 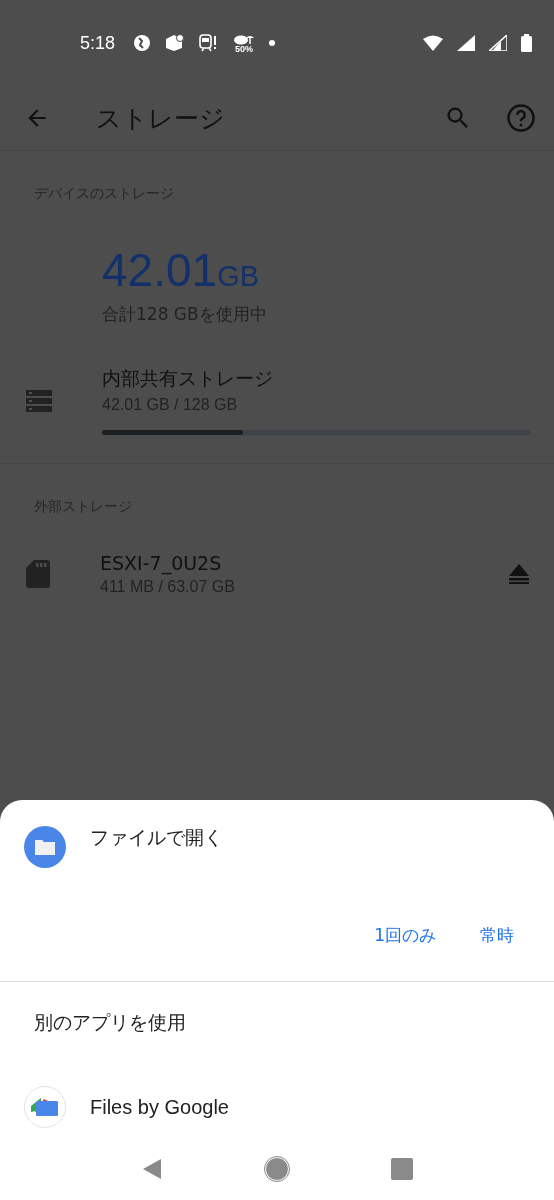 What do you see at coordinates (161, 118) in the screenshot?
I see `screen-title: ストレージ` at bounding box center [161, 118].